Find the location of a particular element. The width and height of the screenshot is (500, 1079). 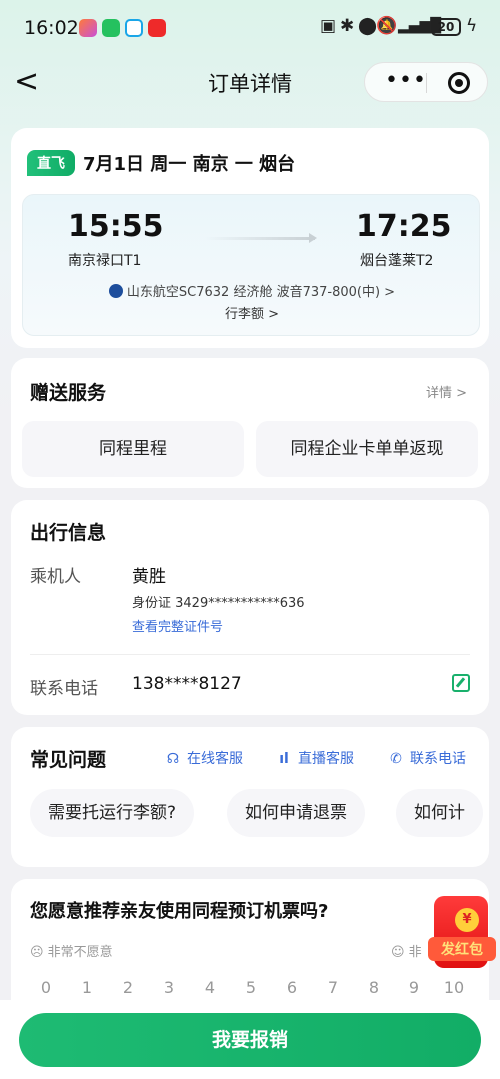

score-4: 4 is located at coordinates (210, 987).